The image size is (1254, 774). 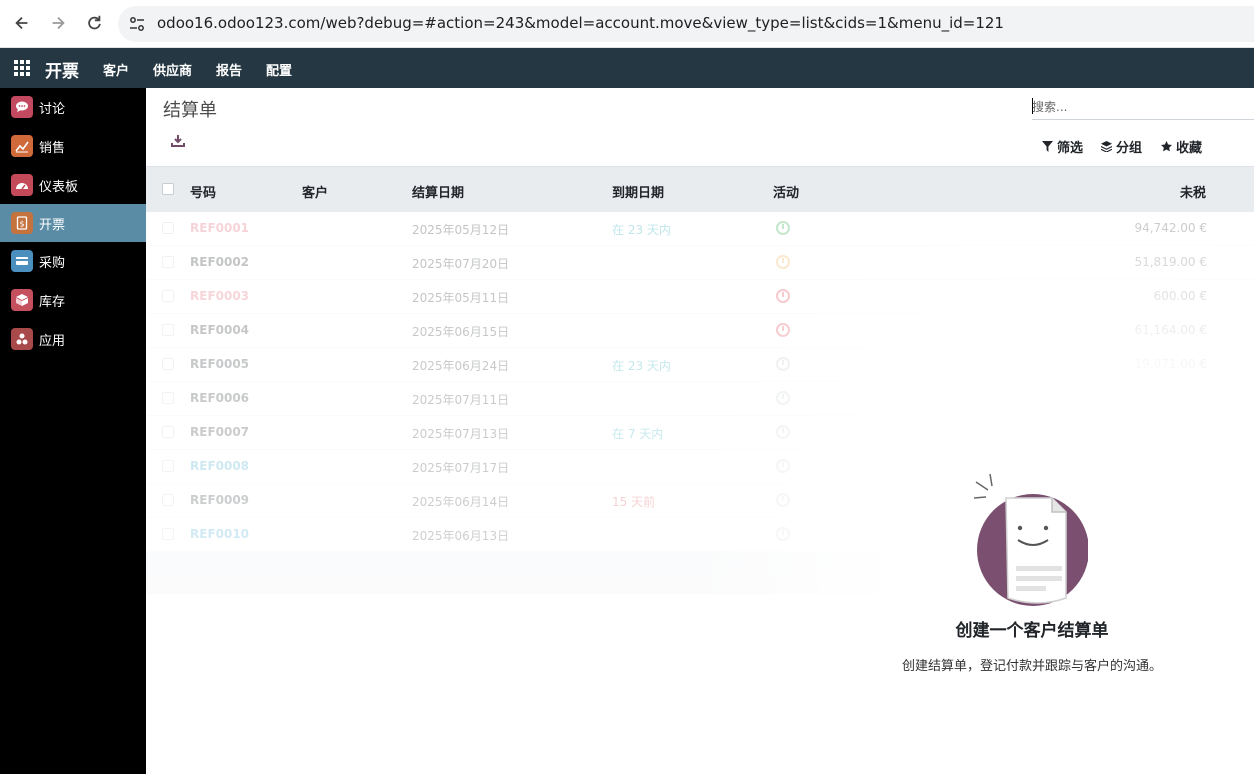 I want to click on table-row: REF0001 2025年05月12日 在 23 天内 94,742.00 €, so click(x=700, y=229).